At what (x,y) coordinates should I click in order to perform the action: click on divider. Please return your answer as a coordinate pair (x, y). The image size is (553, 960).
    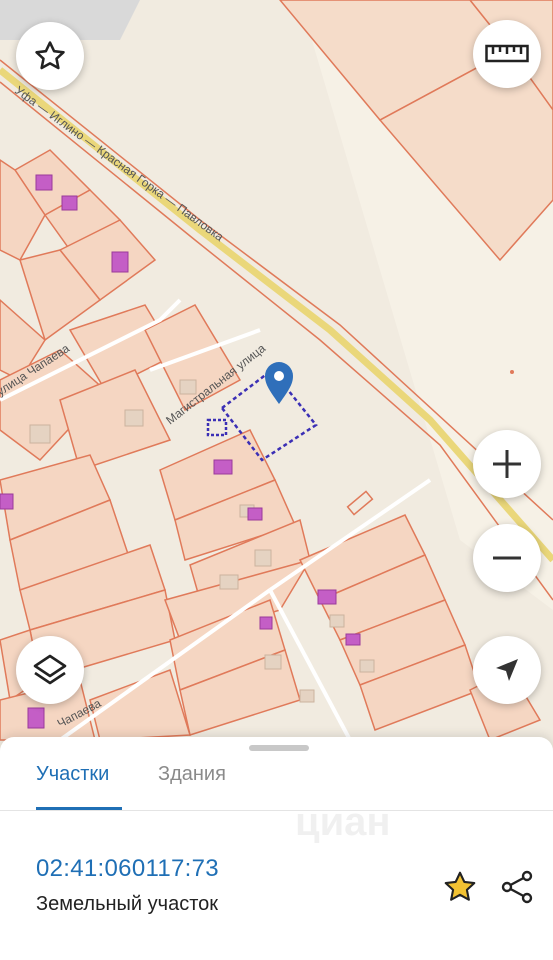
    Looking at the image, I should click on (276, 810).